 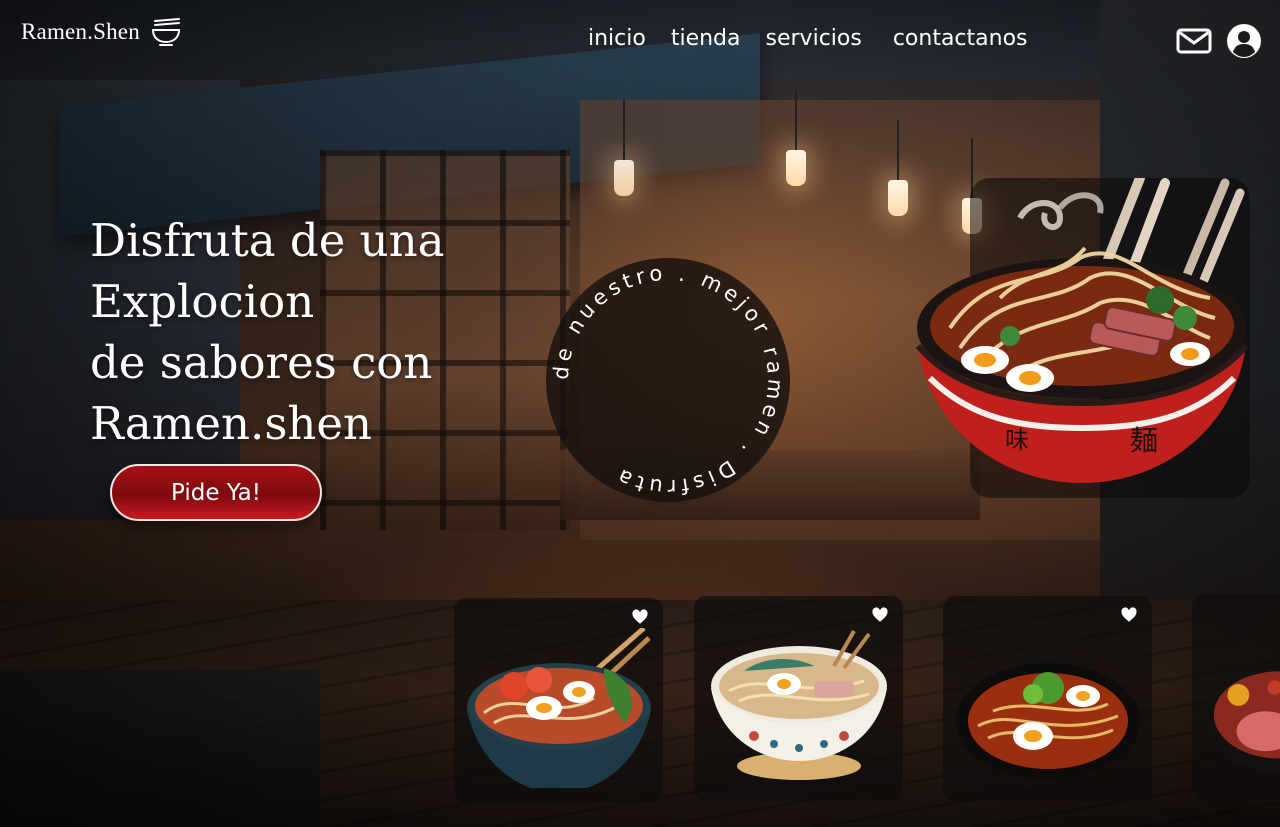 What do you see at coordinates (814, 38) in the screenshot?
I see `nav-servicios: servicios` at bounding box center [814, 38].